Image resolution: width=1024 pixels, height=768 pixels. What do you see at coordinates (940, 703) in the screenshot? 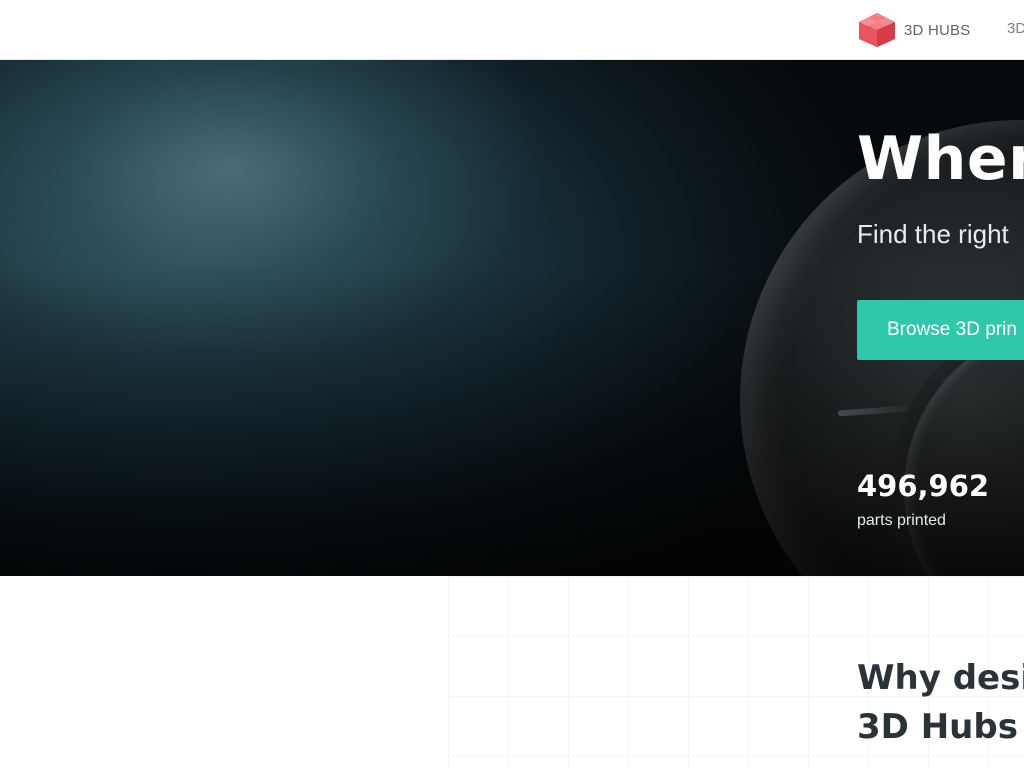
I see `section-title: Why desig 3D Hubs f` at bounding box center [940, 703].